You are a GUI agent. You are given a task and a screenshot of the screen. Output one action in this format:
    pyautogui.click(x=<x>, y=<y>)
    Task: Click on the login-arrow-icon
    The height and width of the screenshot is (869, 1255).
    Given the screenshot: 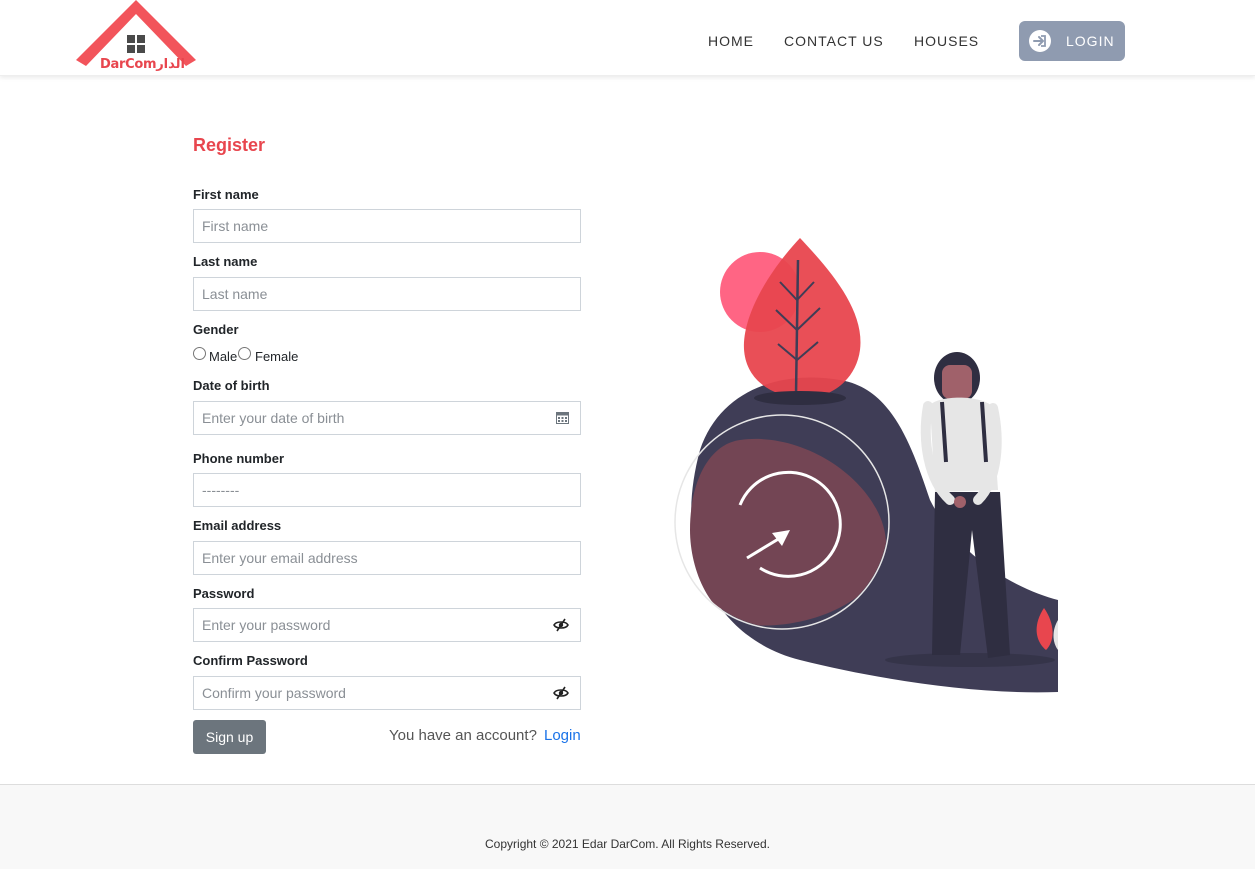 What is the action you would take?
    pyautogui.click(x=1040, y=41)
    